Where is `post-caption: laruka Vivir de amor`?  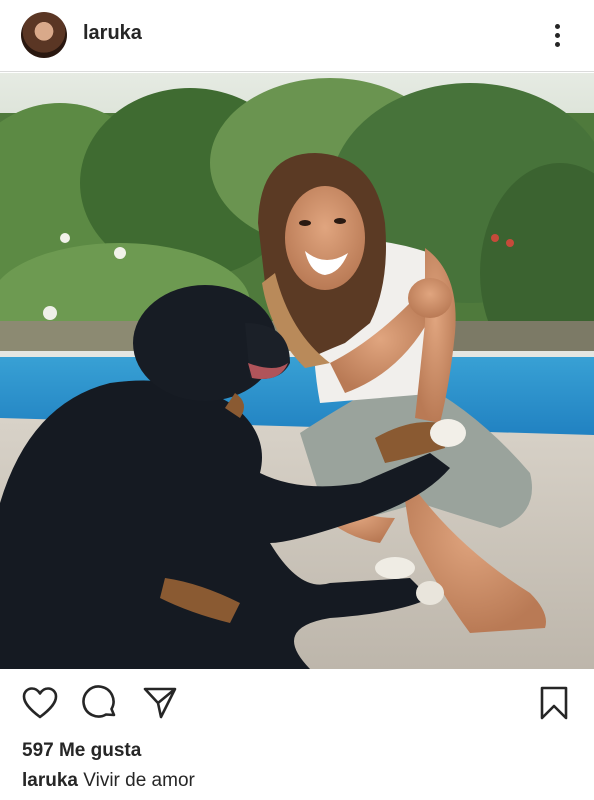 post-caption: laruka Vivir de amor is located at coordinates (108, 781).